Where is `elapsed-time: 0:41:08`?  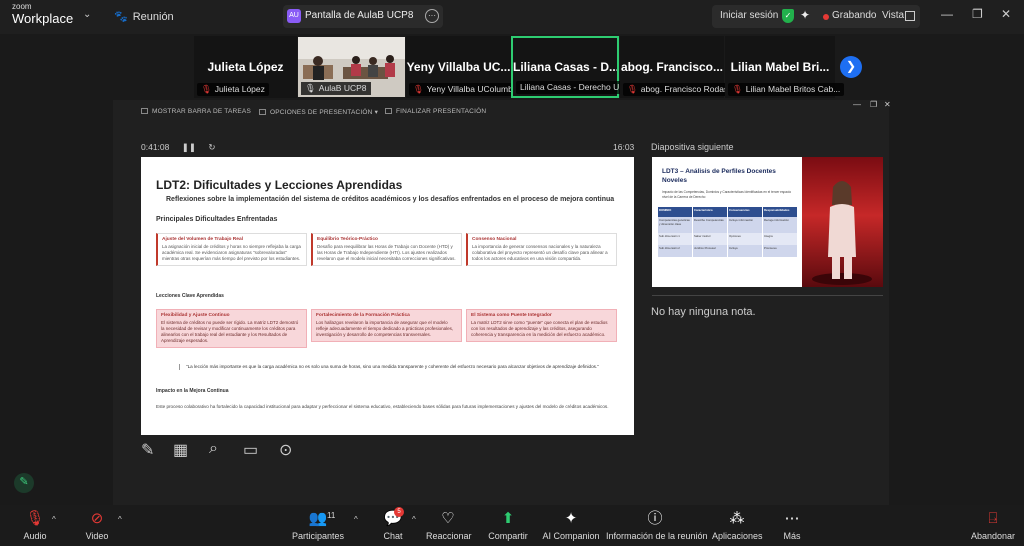 elapsed-time: 0:41:08 is located at coordinates (155, 147).